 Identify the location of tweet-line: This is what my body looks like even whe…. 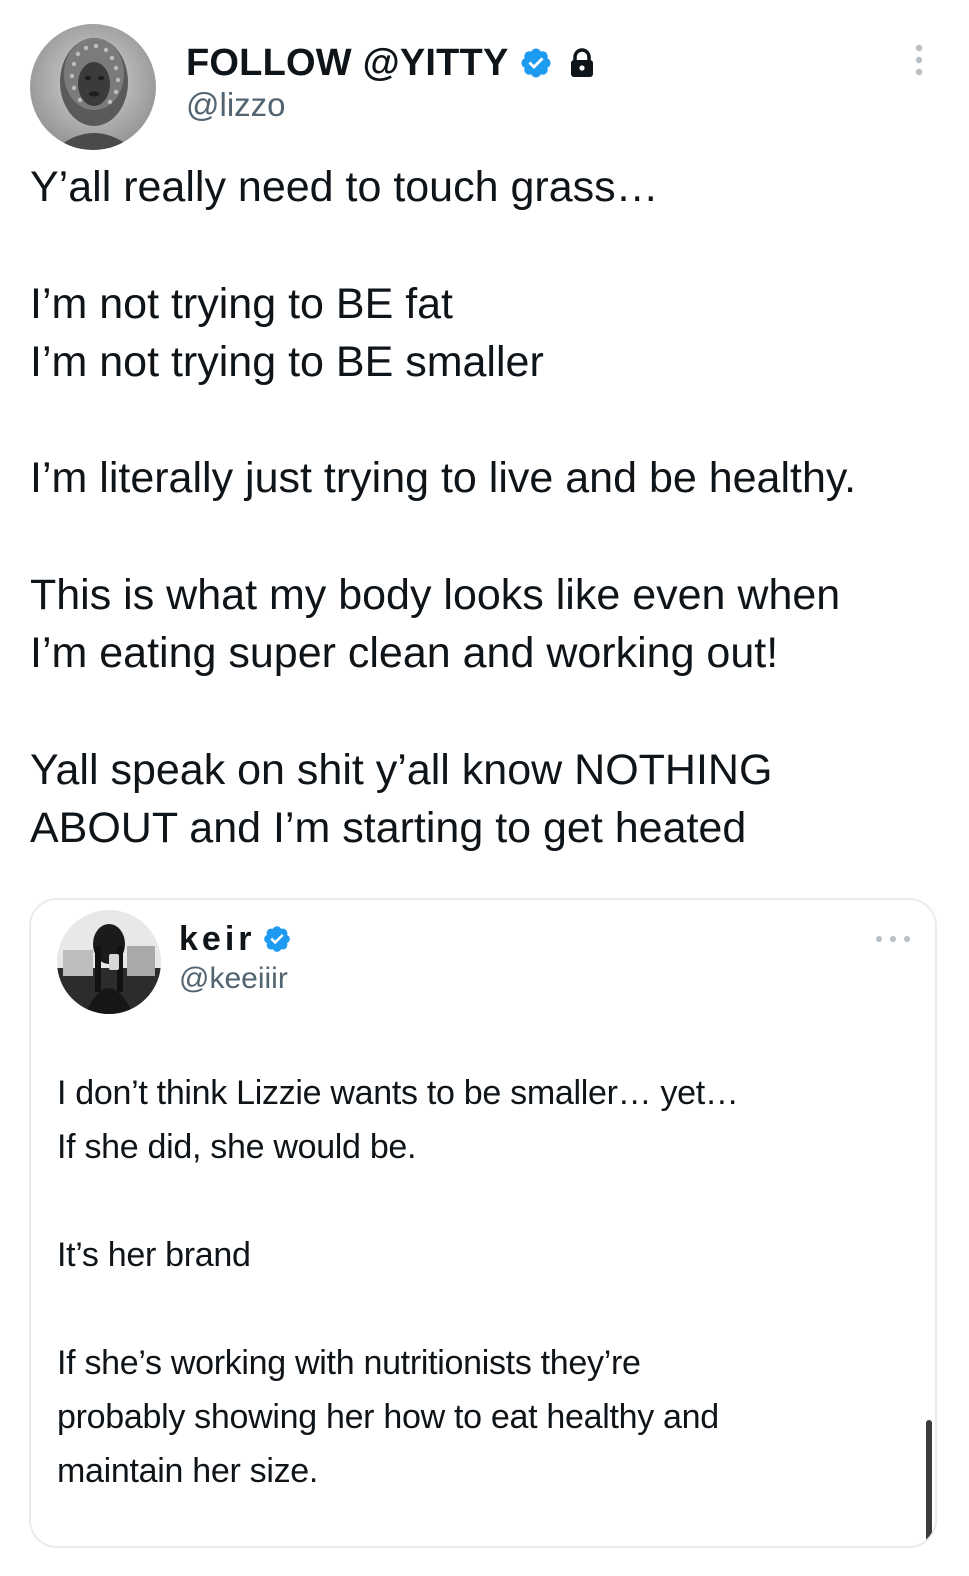
(435, 595).